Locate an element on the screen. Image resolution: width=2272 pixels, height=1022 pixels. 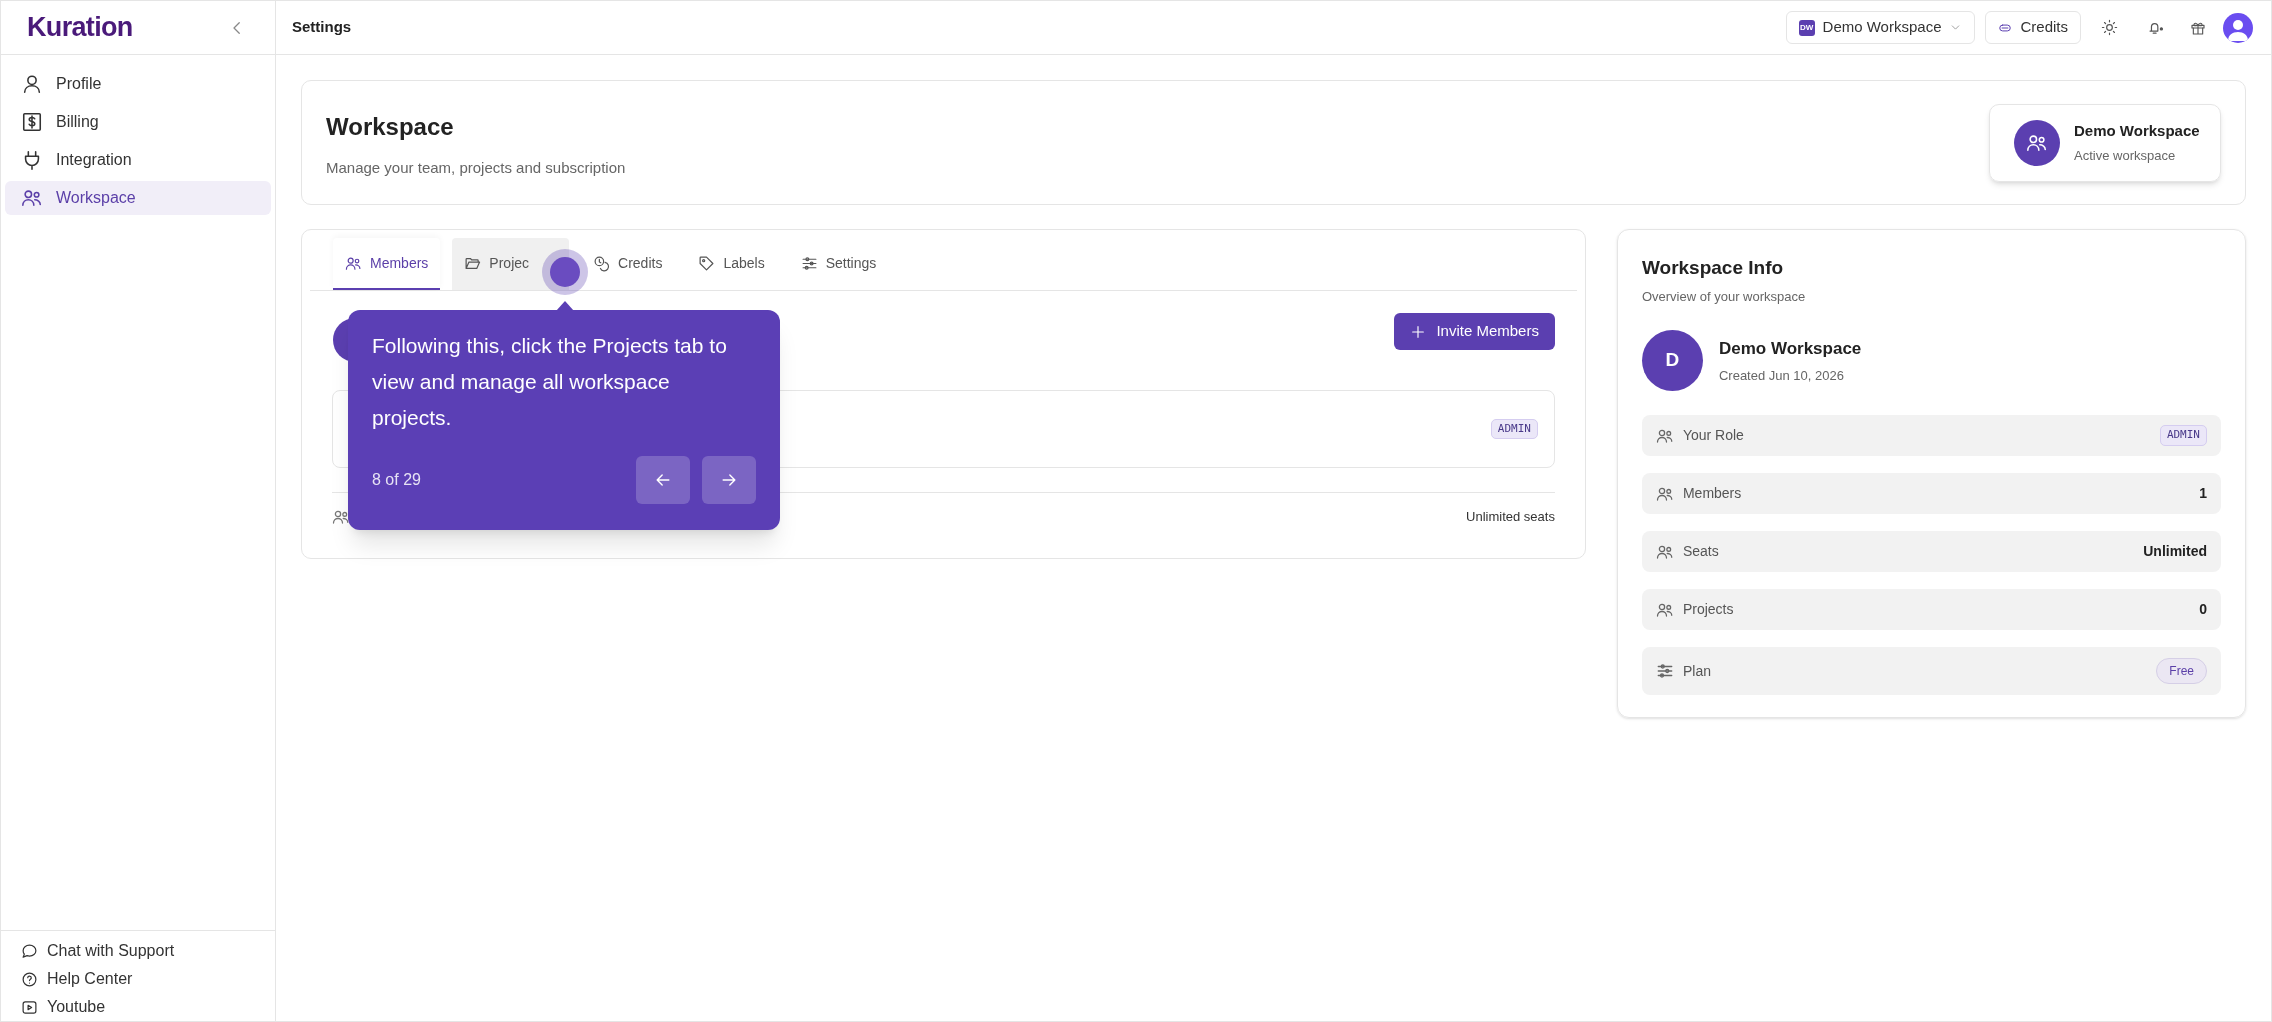
tag-icon is located at coordinates (707, 263).